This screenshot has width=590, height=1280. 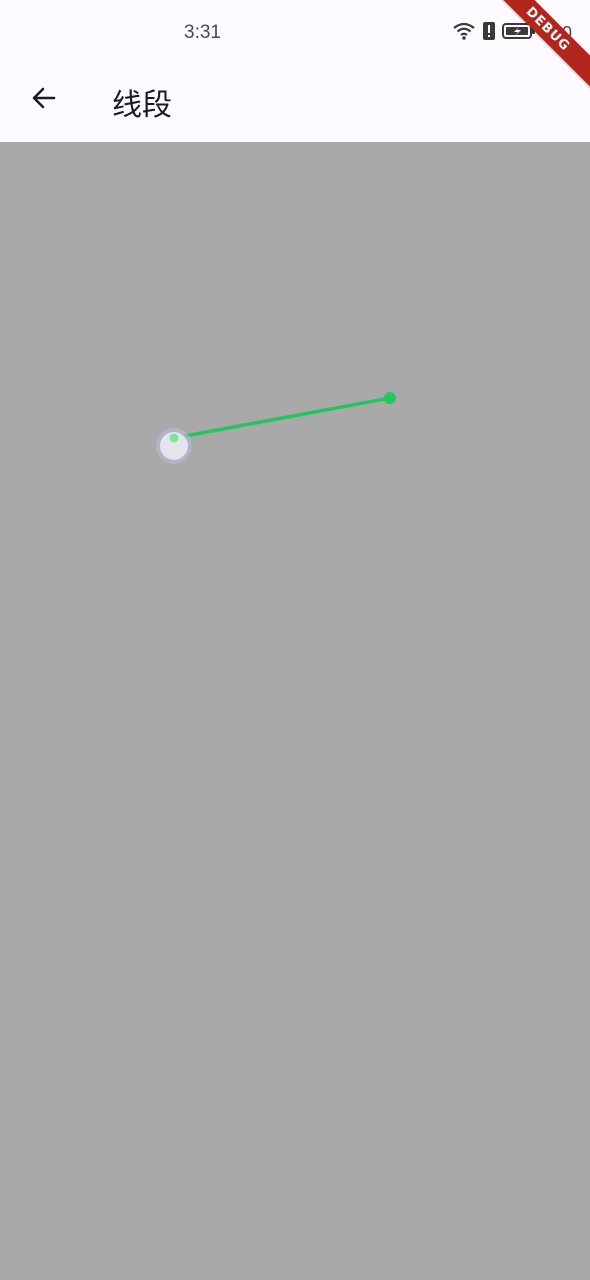 What do you see at coordinates (295, 33) in the screenshot?
I see `status-bar: 3:31` at bounding box center [295, 33].